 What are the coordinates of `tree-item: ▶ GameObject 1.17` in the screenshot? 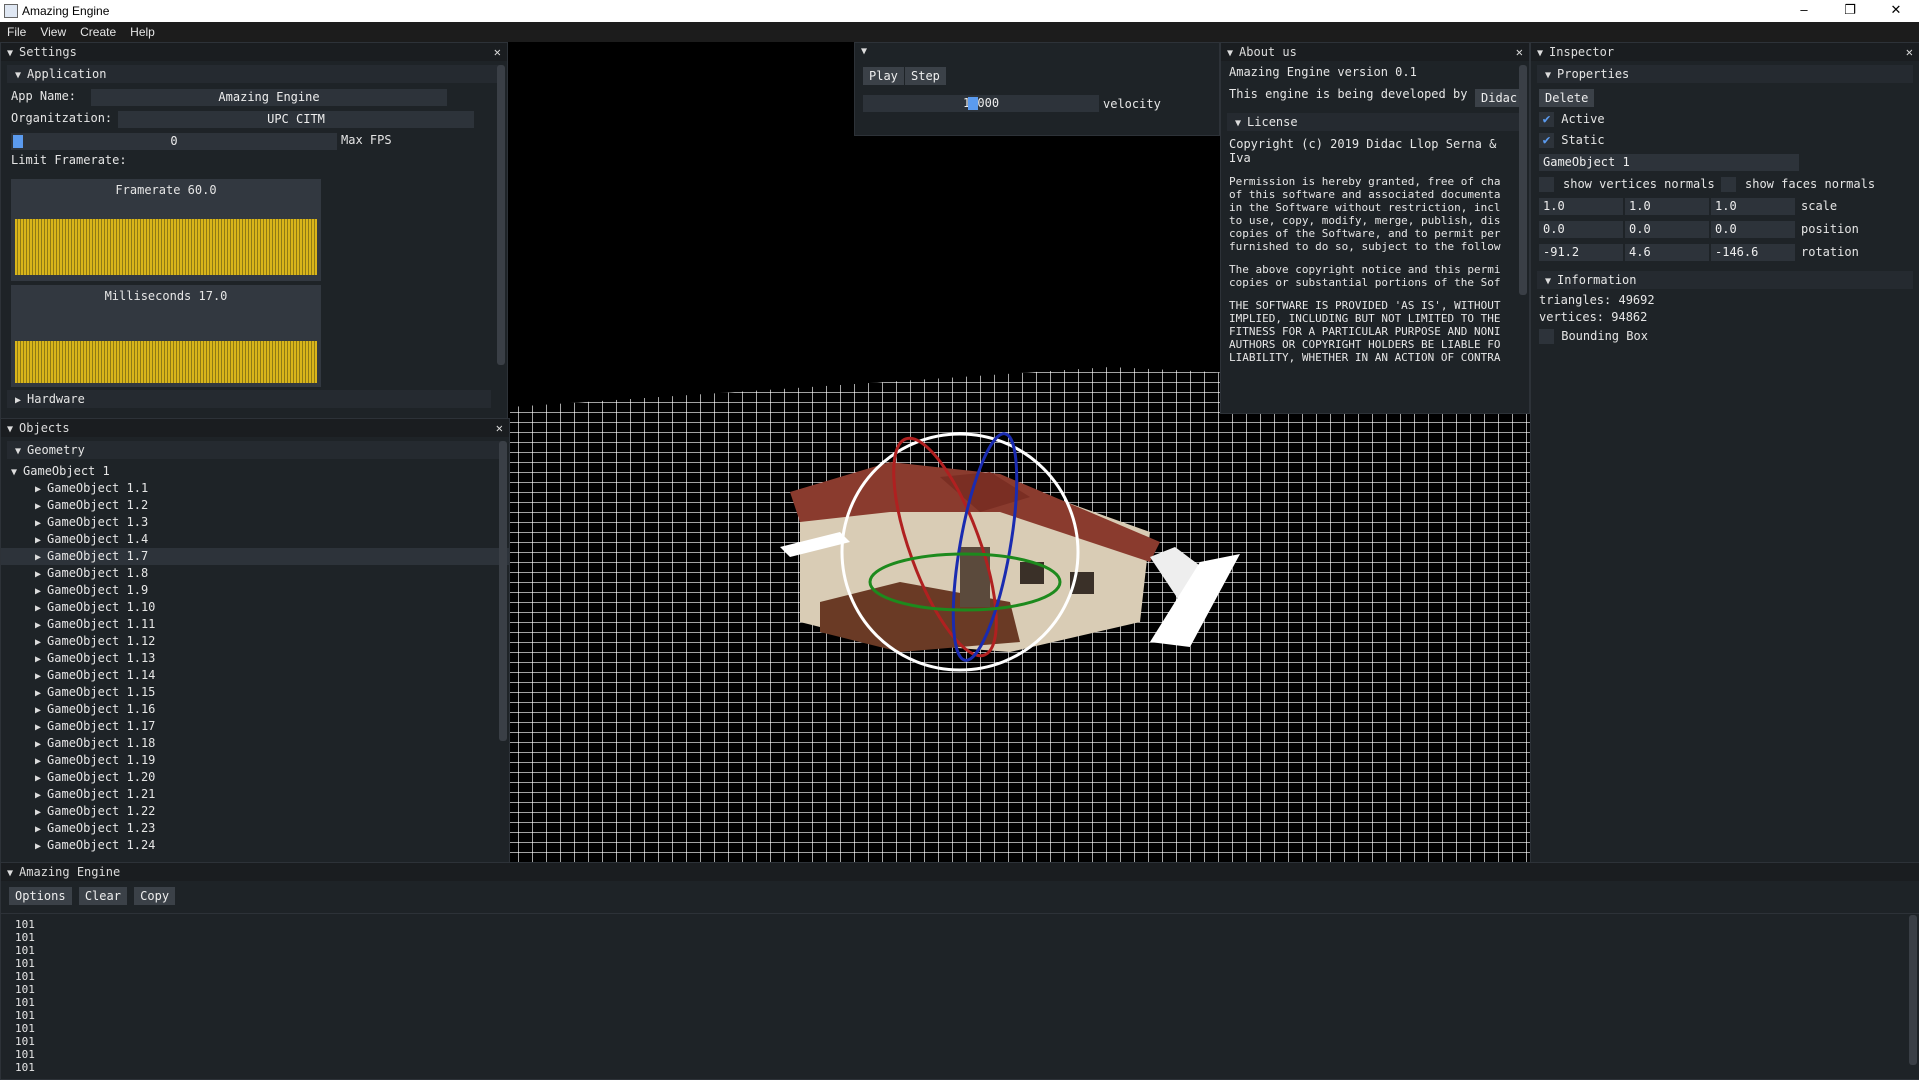 It's located at (255, 726).